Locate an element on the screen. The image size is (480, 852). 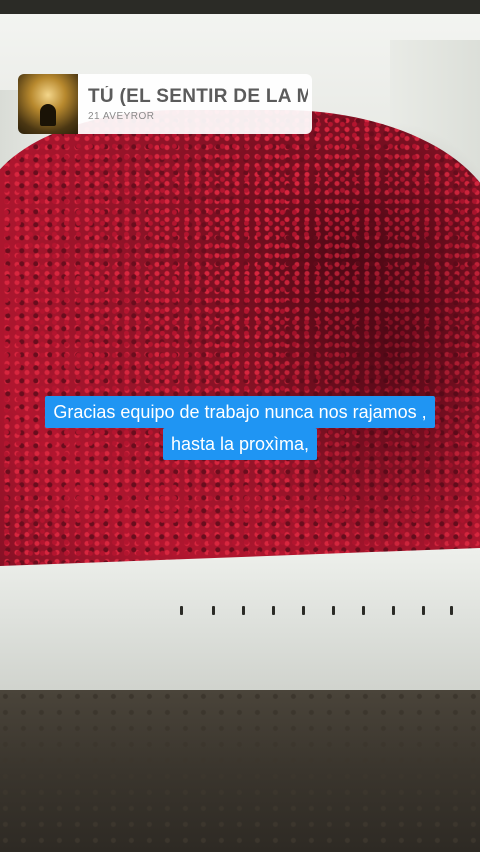
caption-text-2: hasta la proxìma, is located at coordinates (240, 444).